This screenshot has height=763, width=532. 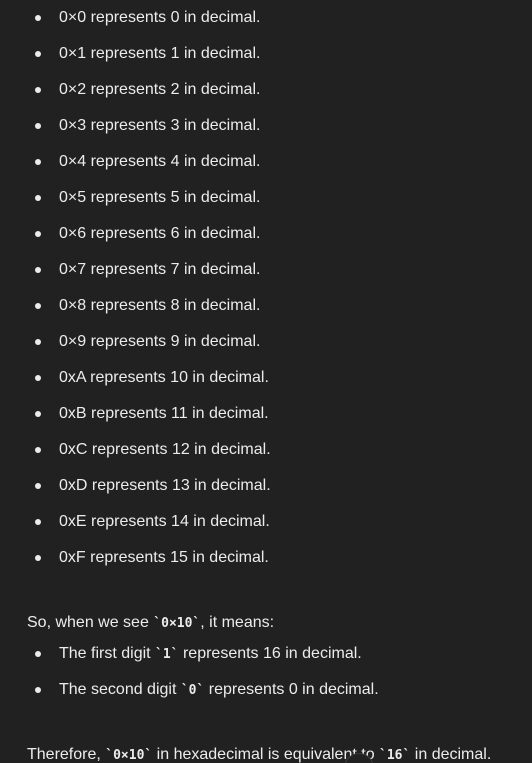 I want to click on list-item: 0×7 represents 7 in decimal., so click(x=135, y=270).